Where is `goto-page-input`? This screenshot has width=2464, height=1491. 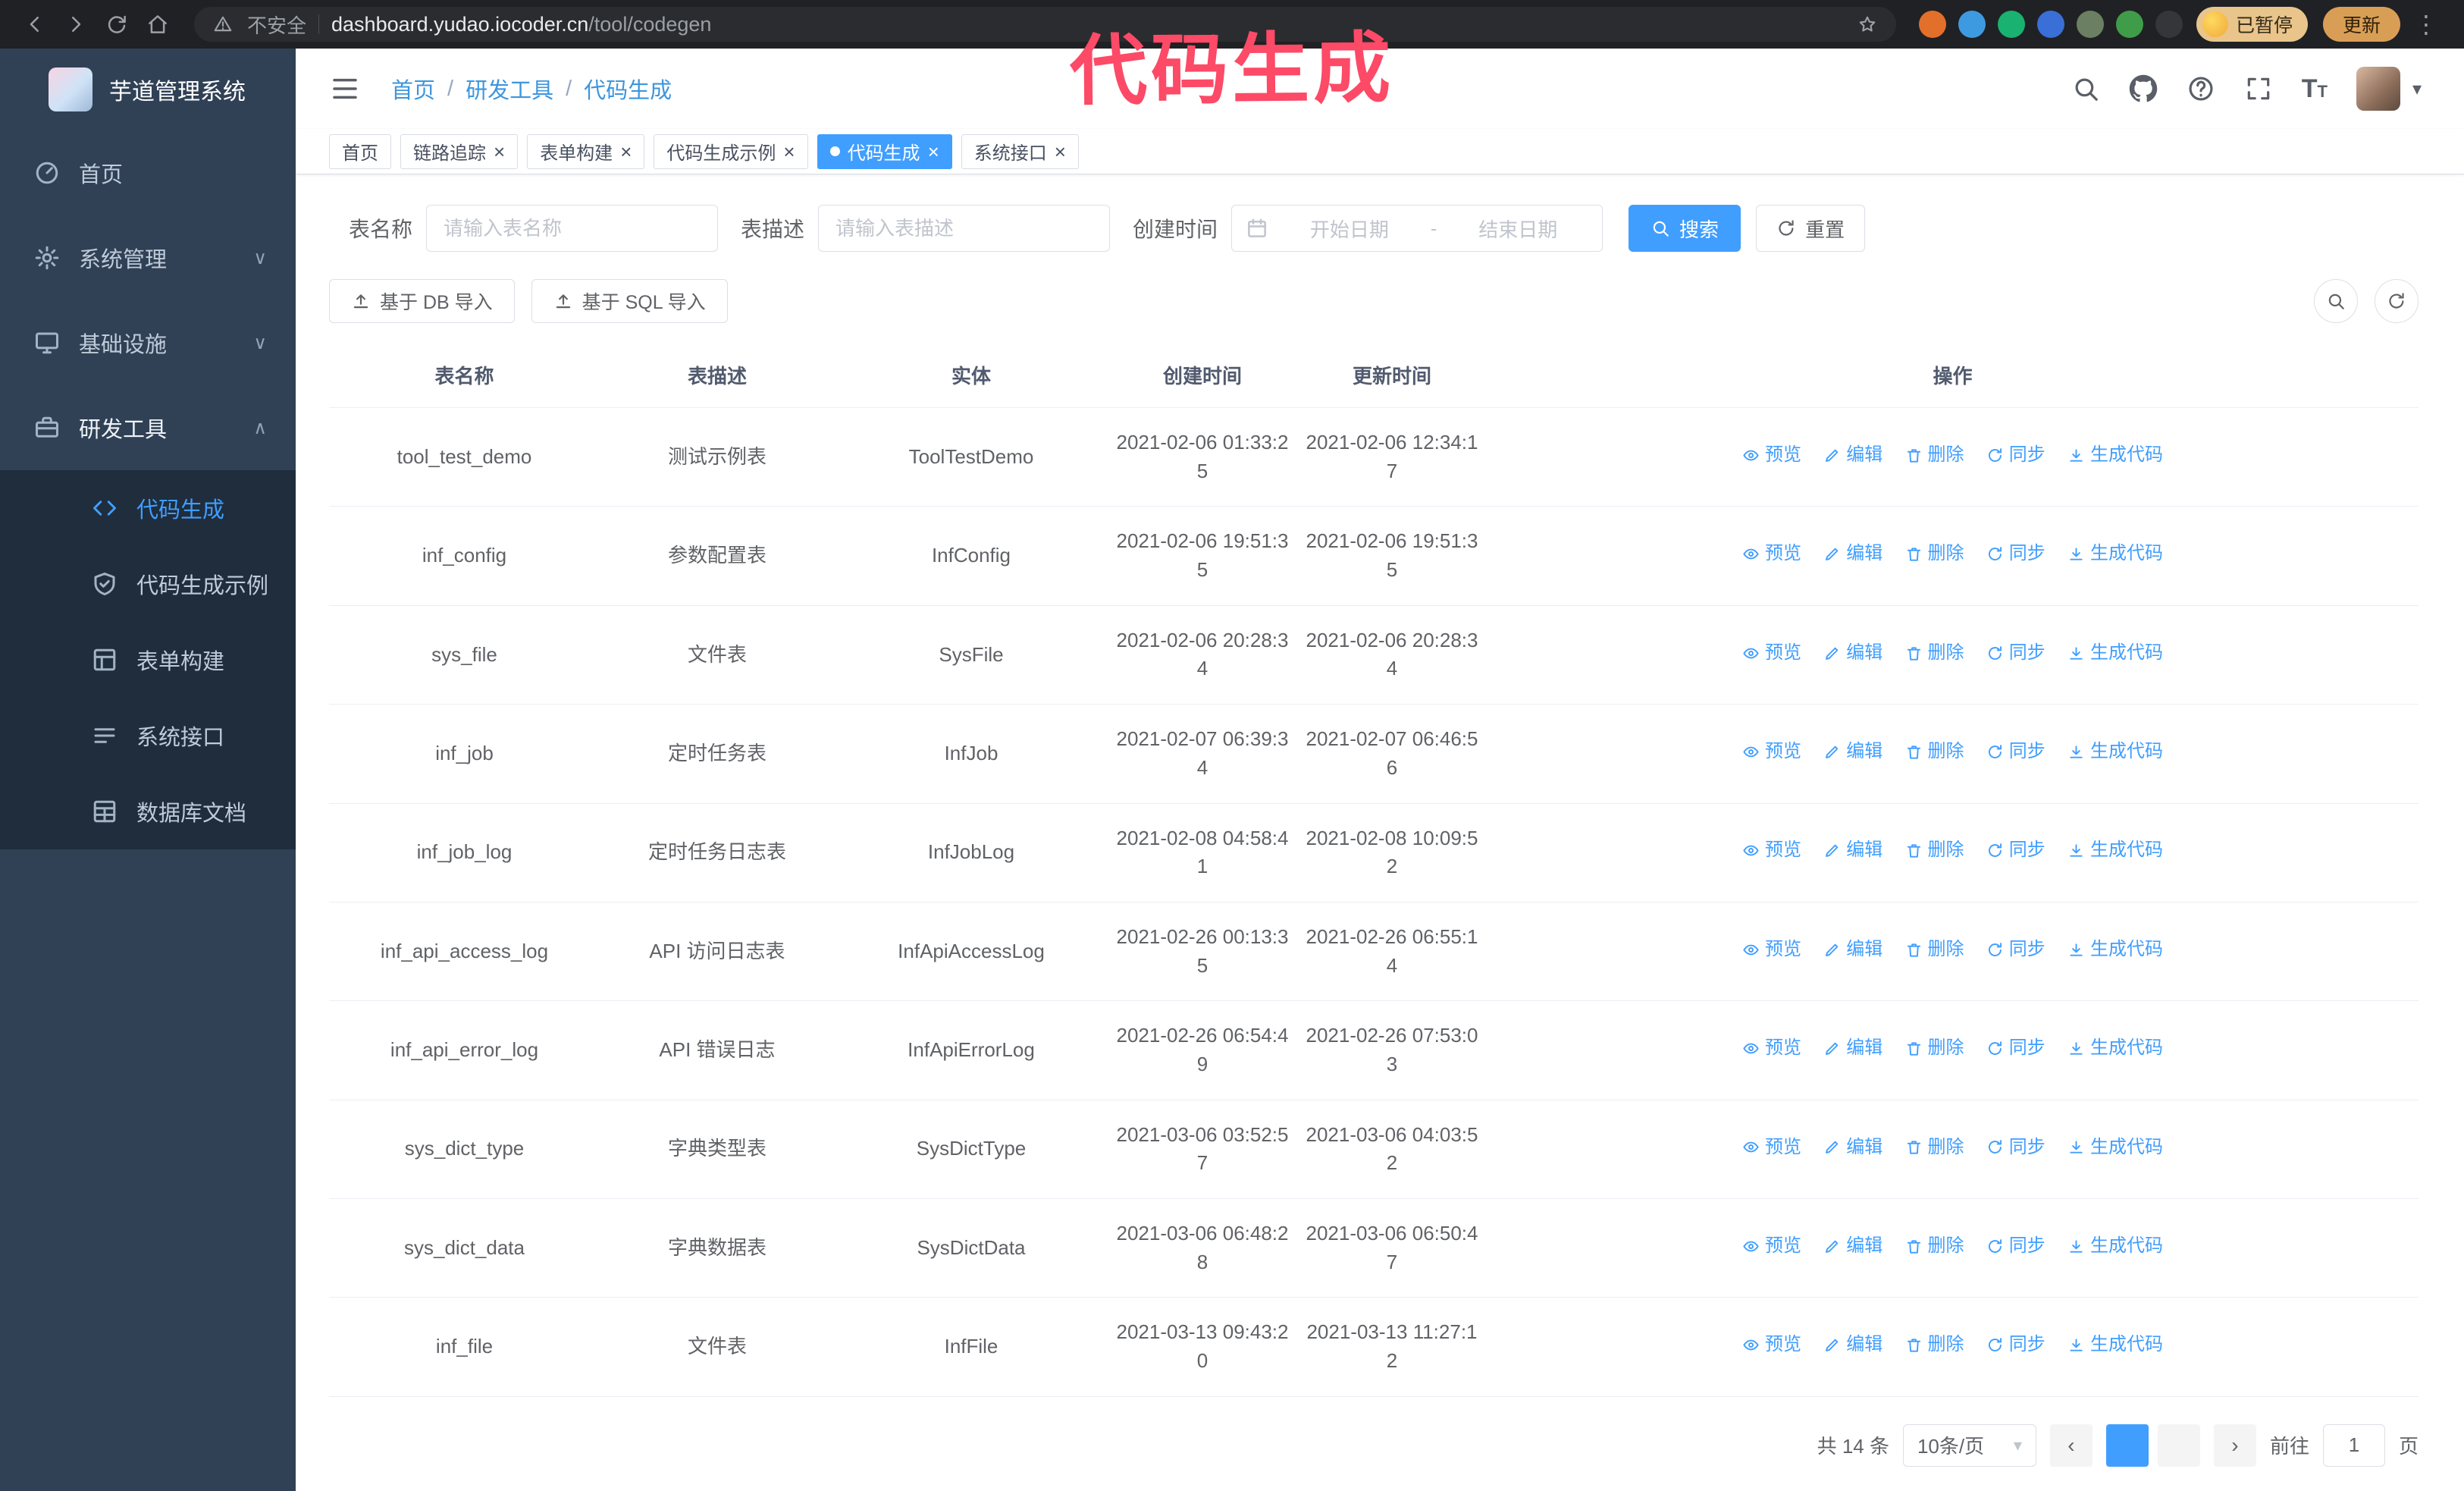 goto-page-input is located at coordinates (2354, 1445).